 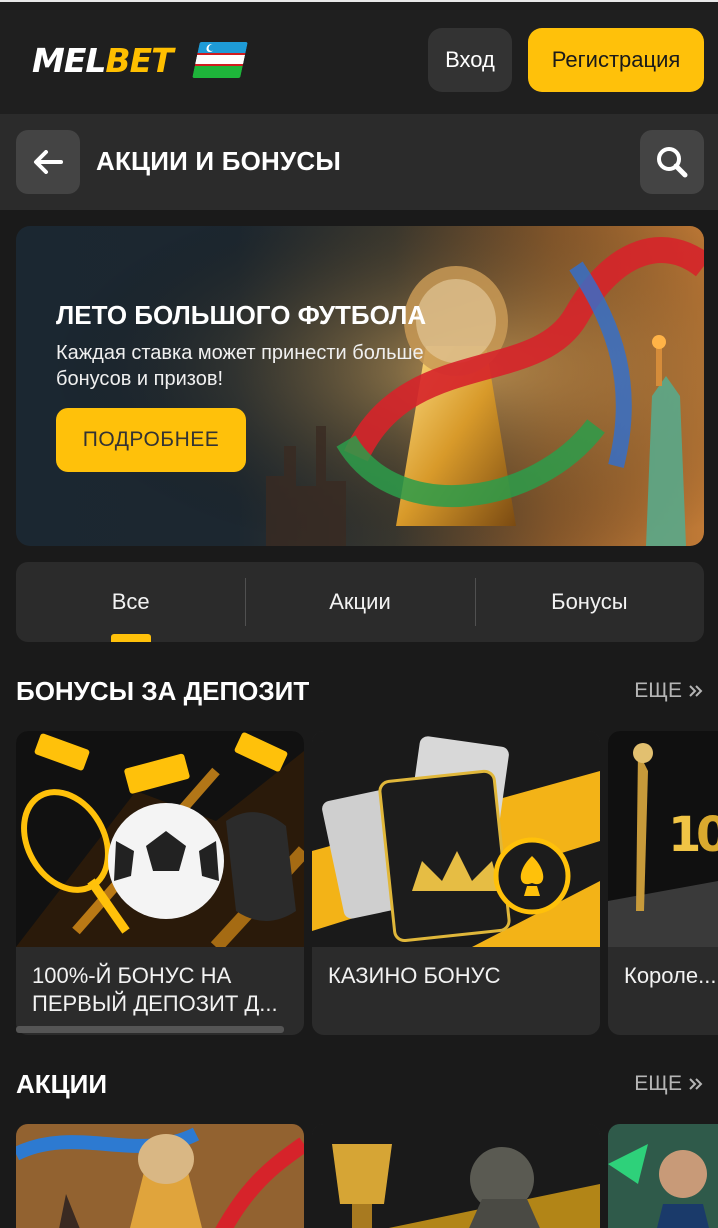 I want to click on promo-card-third, so click(x=663, y=1176).